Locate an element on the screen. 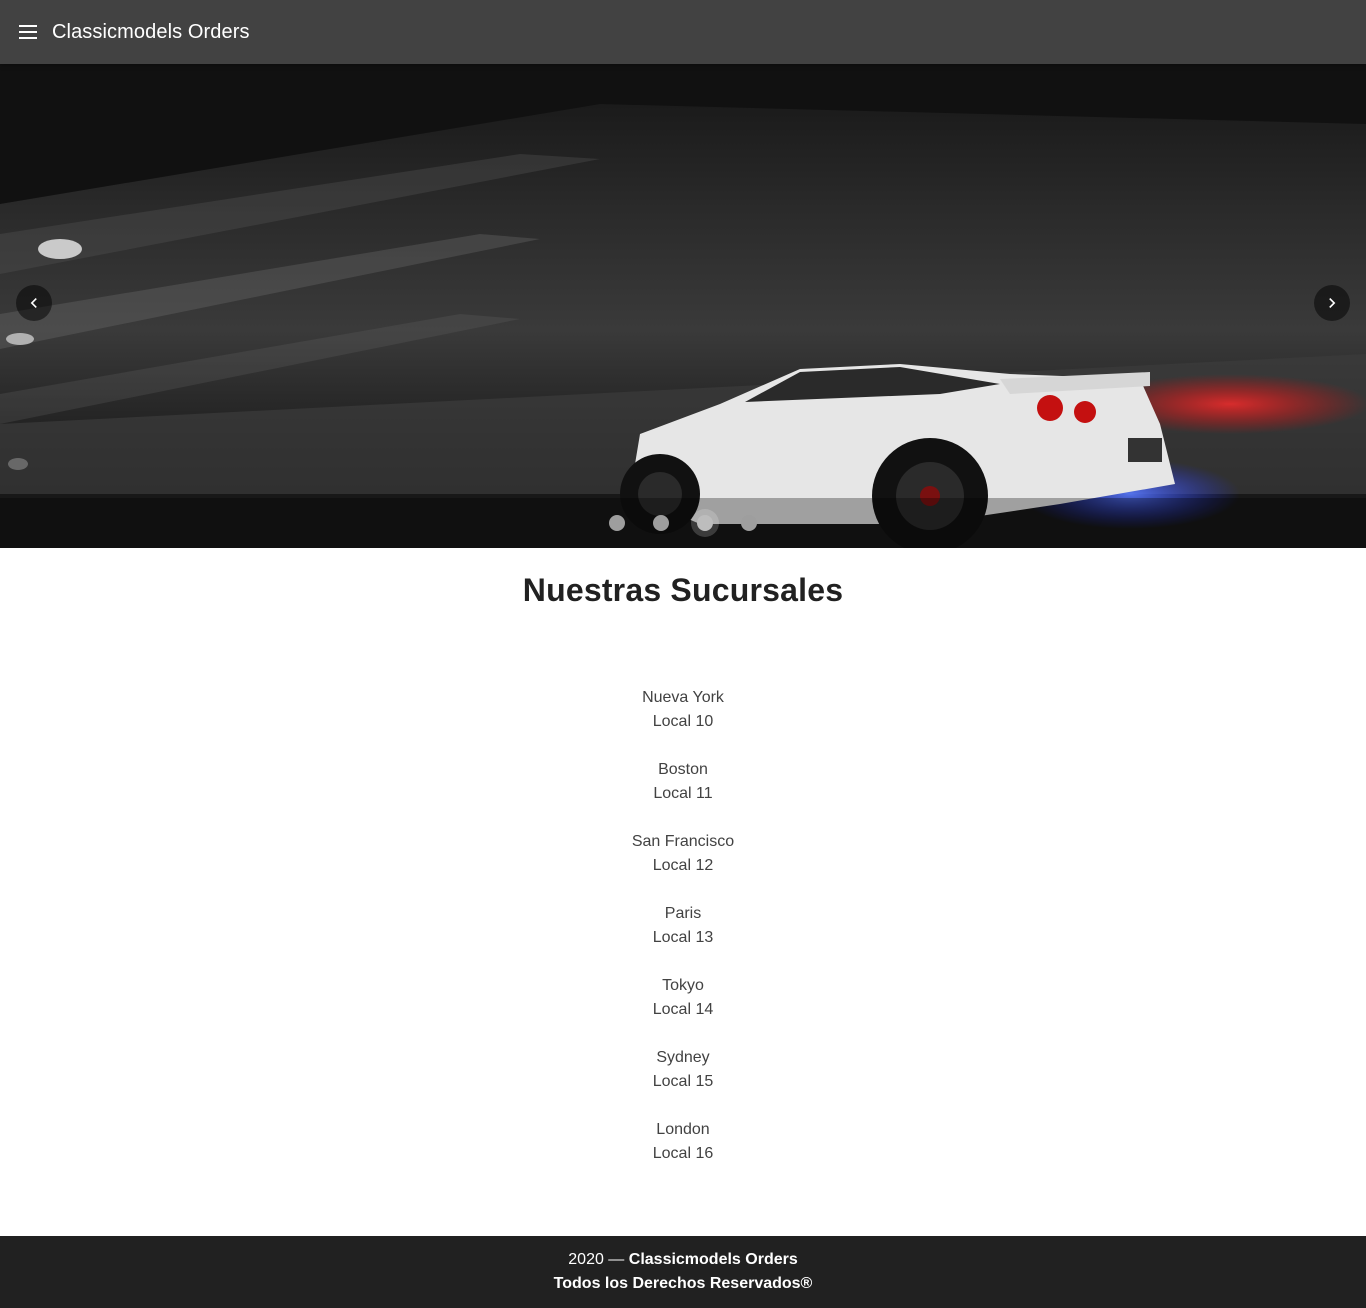  branch-local: Local 12 is located at coordinates (683, 865).